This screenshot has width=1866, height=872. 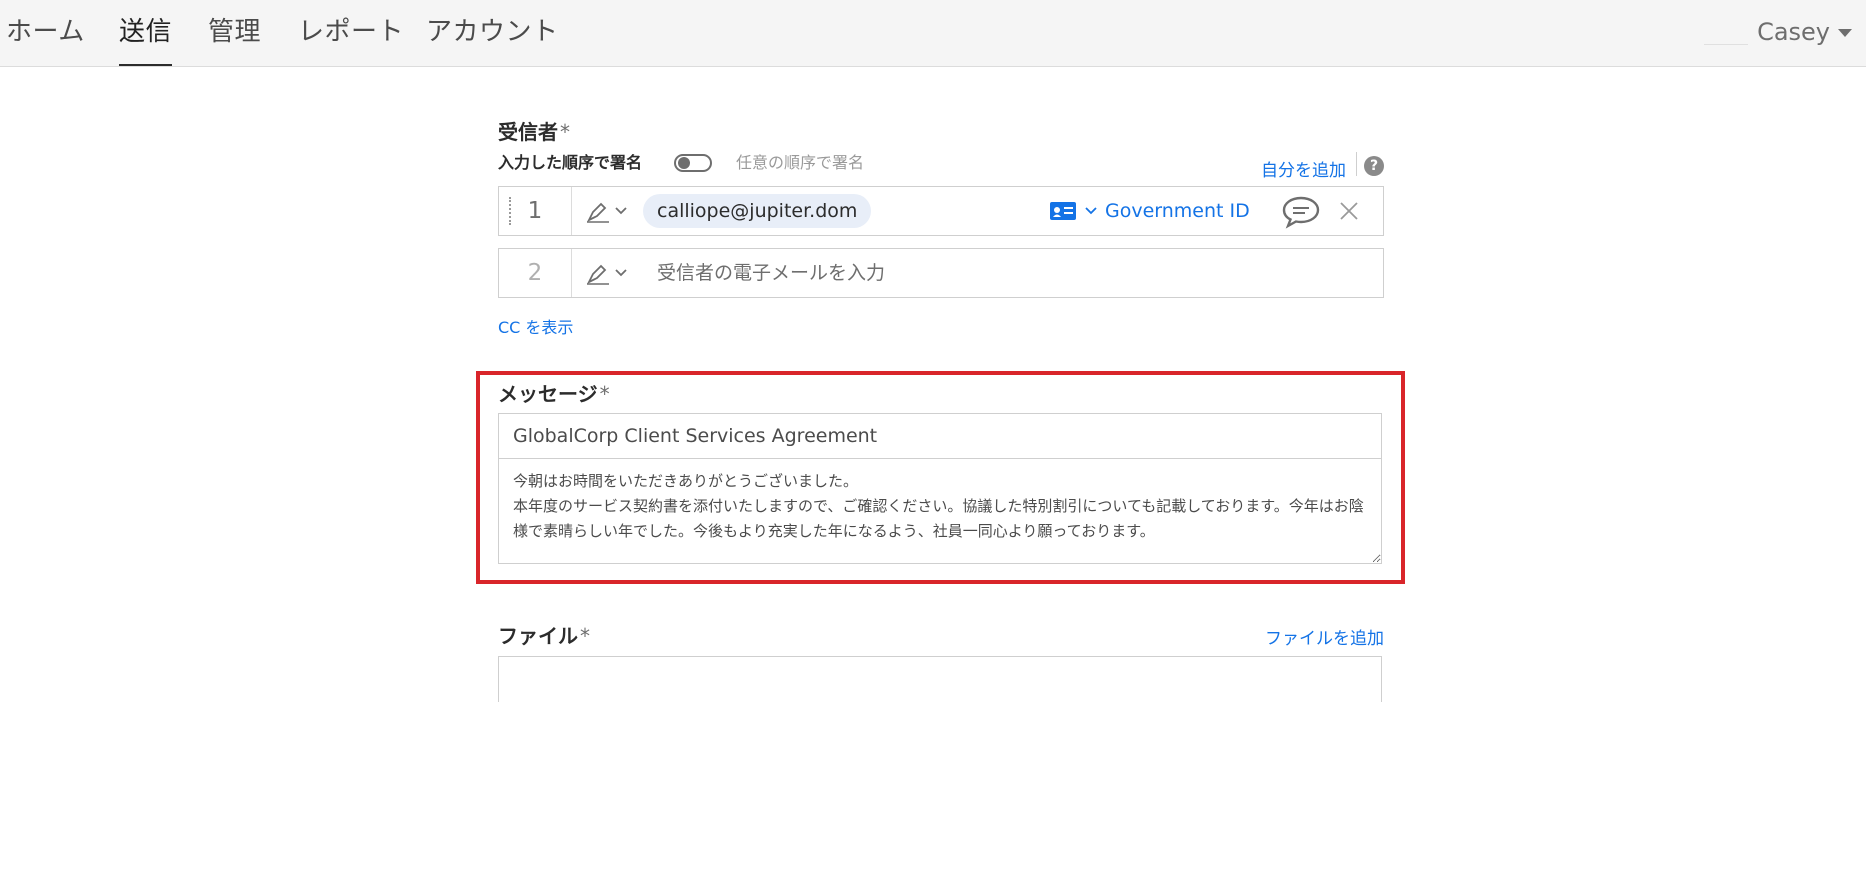 What do you see at coordinates (492, 32) in the screenshot?
I see `tab-account: アカウント` at bounding box center [492, 32].